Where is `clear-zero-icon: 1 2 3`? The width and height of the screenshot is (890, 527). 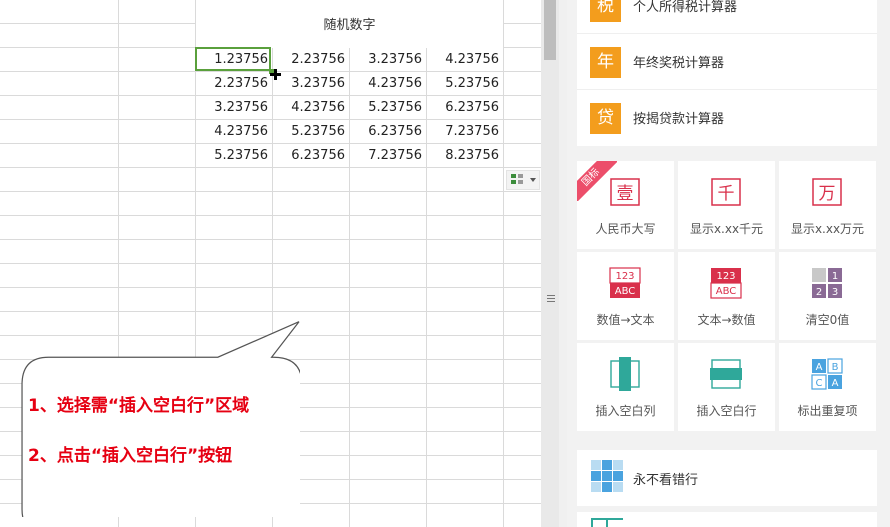 clear-zero-icon: 1 2 3 is located at coordinates (827, 283).